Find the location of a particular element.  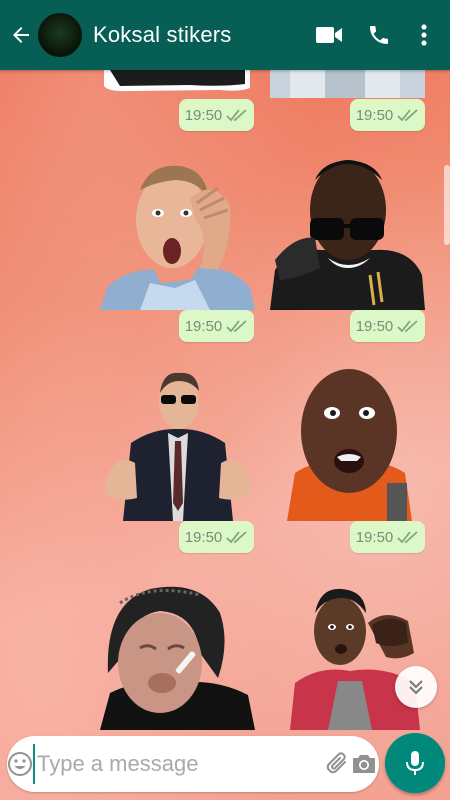

emoji-button is located at coordinates (20, 764).